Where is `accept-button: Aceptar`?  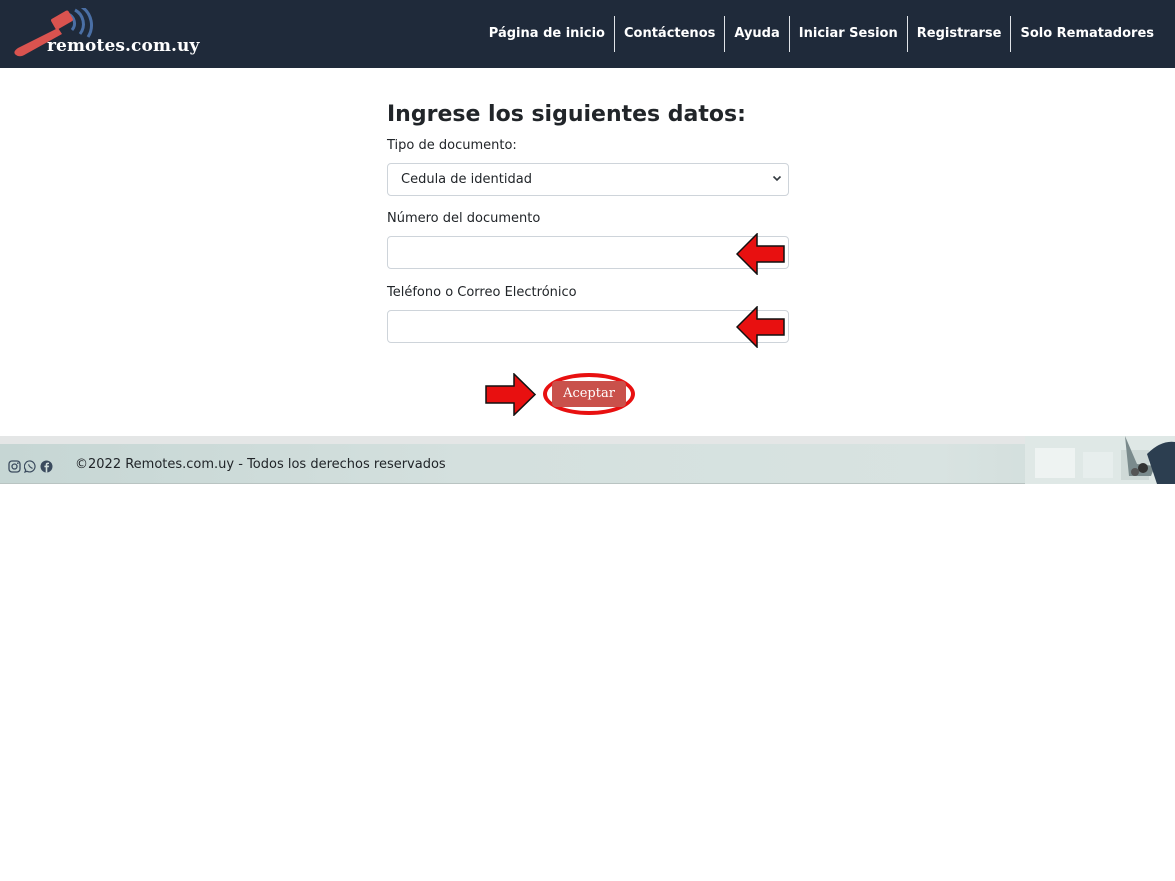 accept-button: Aceptar is located at coordinates (589, 394).